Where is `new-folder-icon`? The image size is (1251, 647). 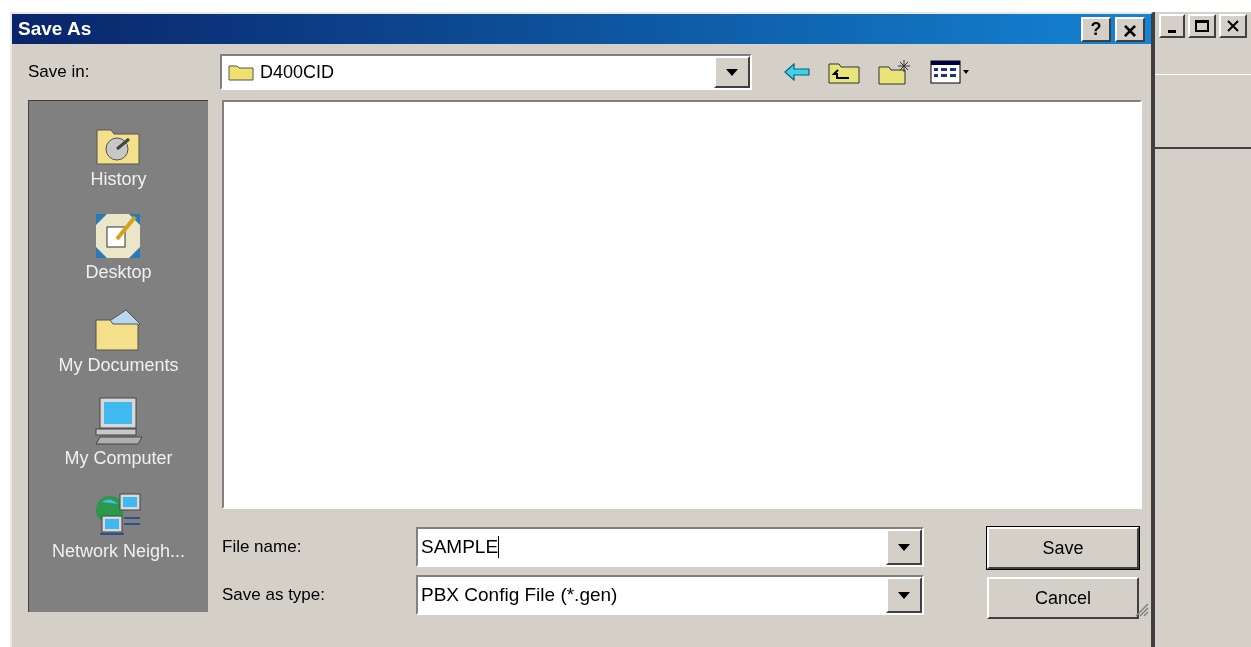
new-folder-icon is located at coordinates (895, 72).